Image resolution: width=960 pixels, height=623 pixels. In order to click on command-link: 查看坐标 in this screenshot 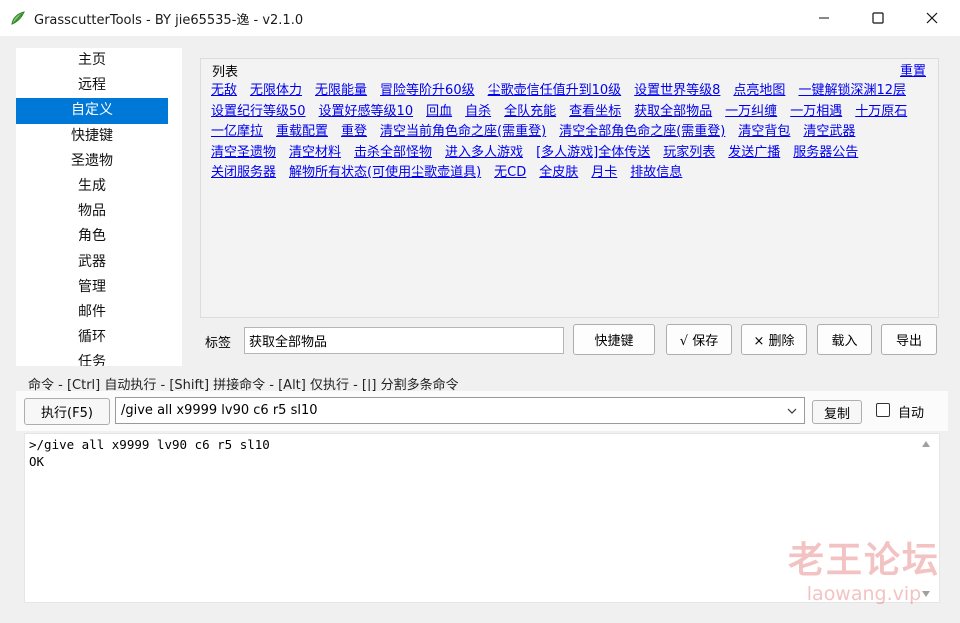, I will do `click(595, 112)`.